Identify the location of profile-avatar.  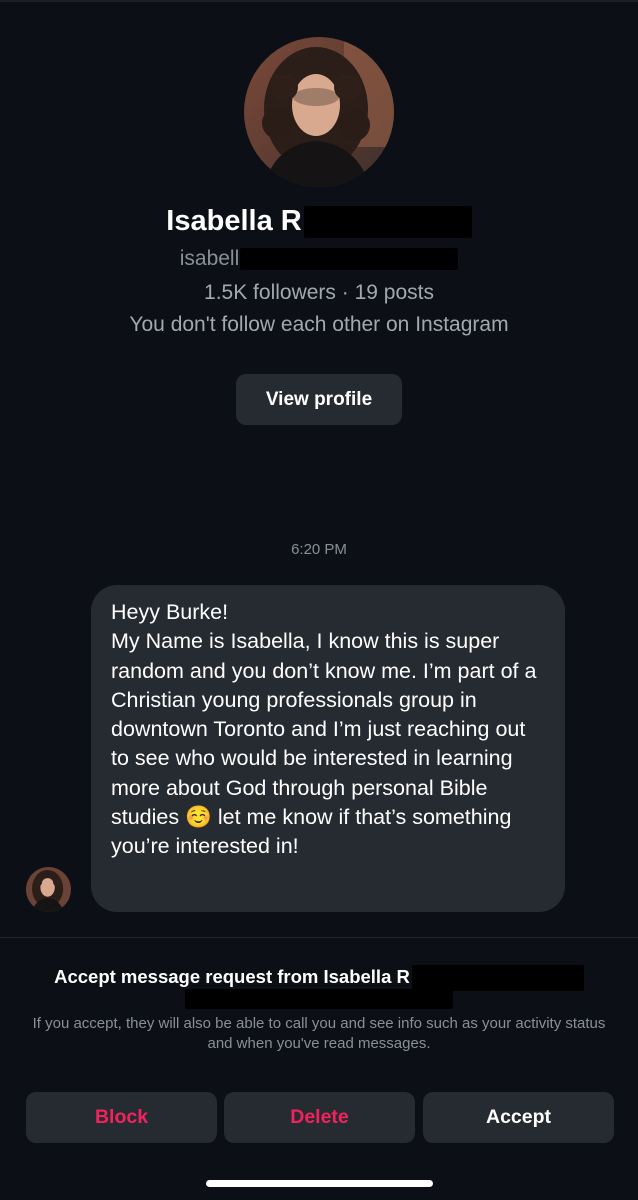
(319, 112).